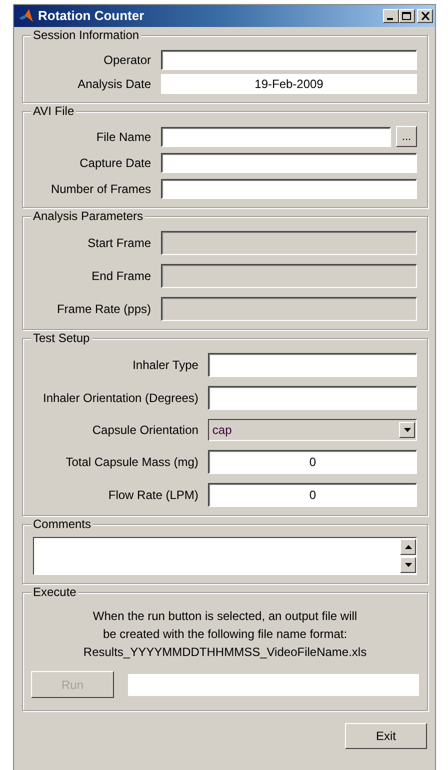  Describe the element at coordinates (165, 365) in the screenshot. I see `field-label: Inhaler Type` at that location.